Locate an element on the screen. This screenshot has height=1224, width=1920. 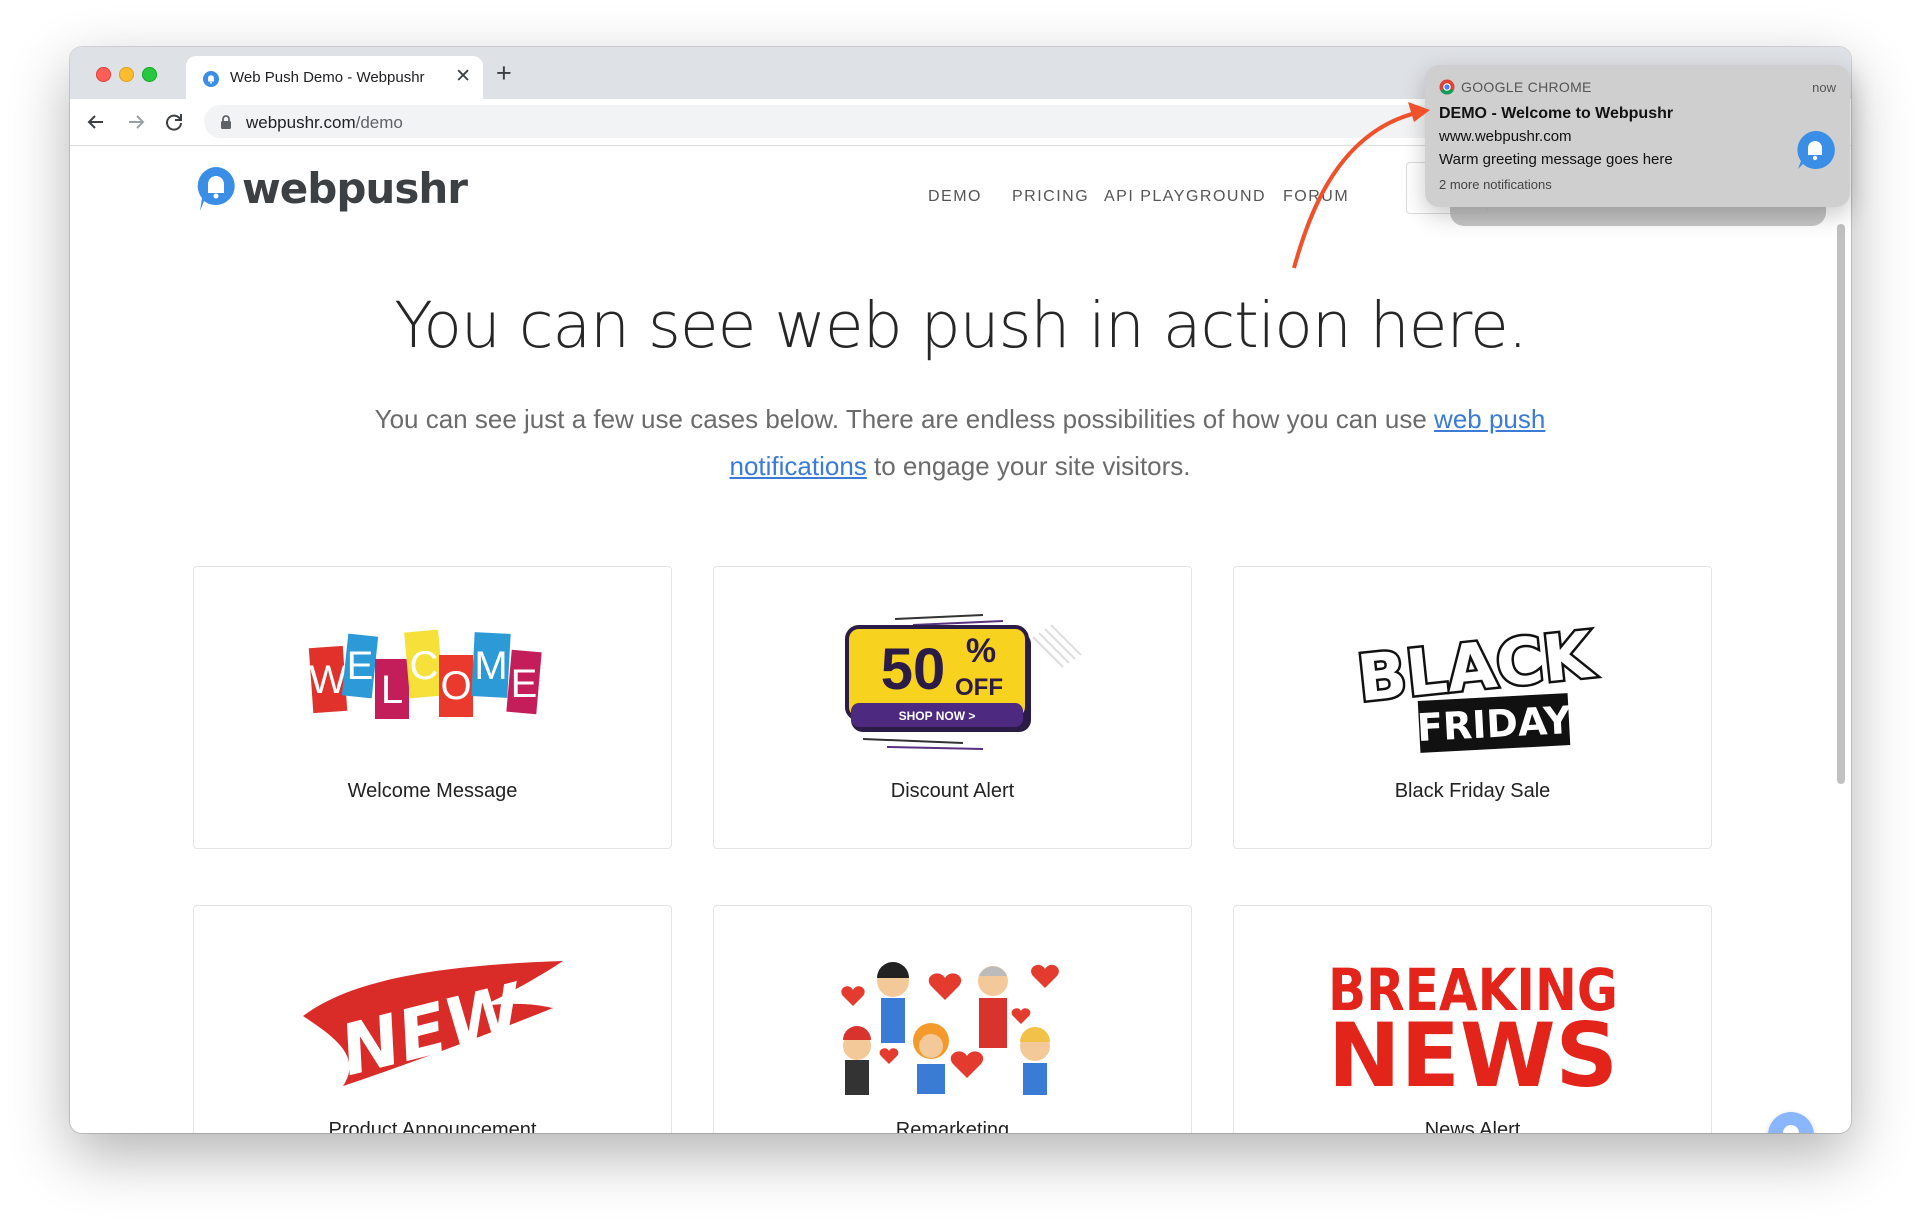
notification-title: DEMO - Welcome to Webpushr is located at coordinates (1556, 113).